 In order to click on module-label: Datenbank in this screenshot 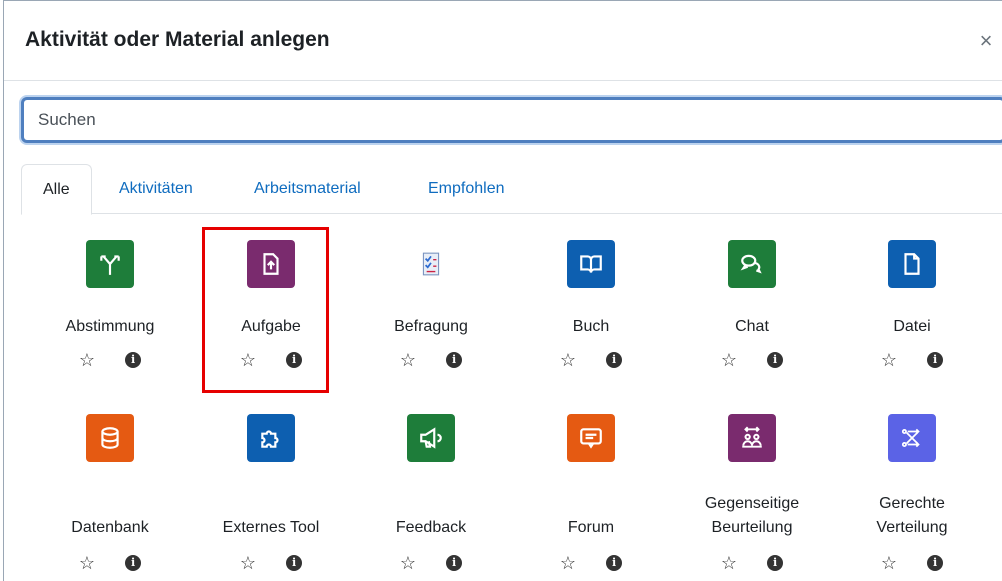, I will do `click(110, 527)`.